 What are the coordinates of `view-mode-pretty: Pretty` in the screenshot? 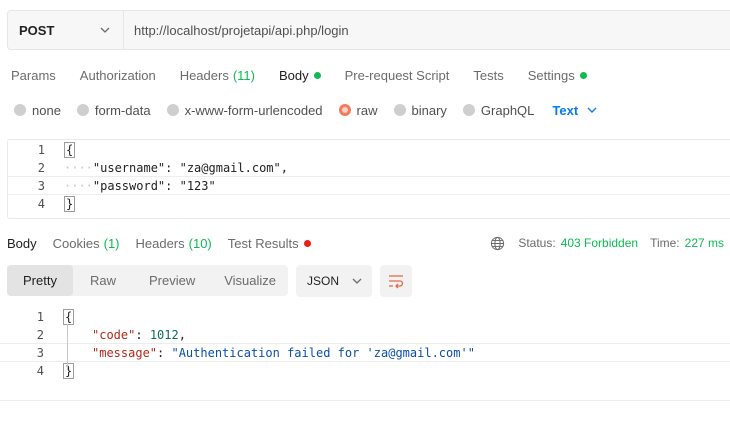 It's located at (40, 280).